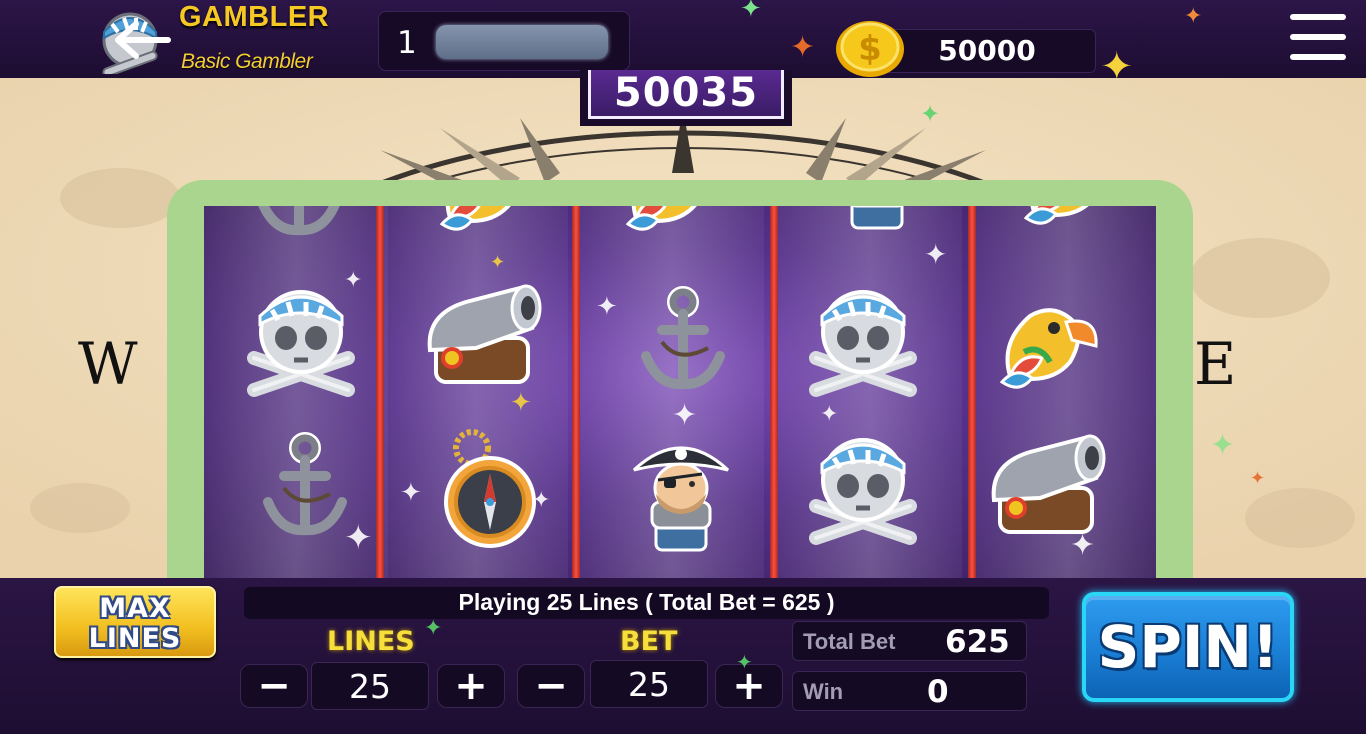 The height and width of the screenshot is (734, 1366). Describe the element at coordinates (649, 641) in the screenshot. I see `bet-label: BET` at that location.